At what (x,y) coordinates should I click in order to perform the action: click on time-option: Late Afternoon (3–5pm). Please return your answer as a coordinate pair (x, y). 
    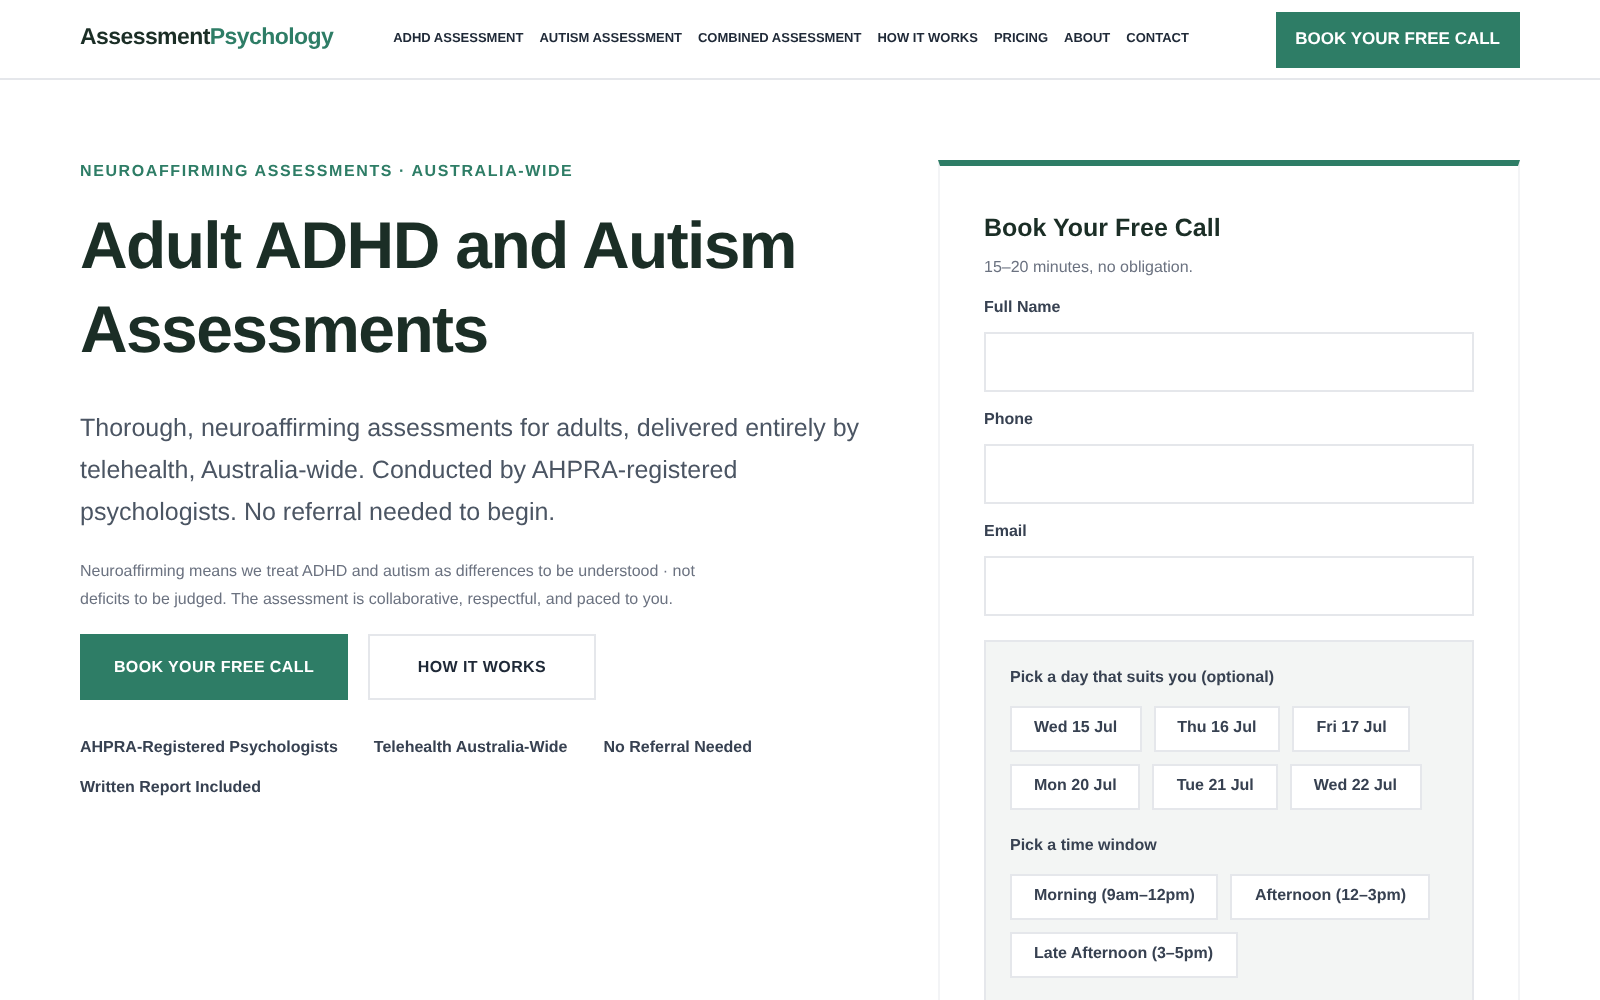
    Looking at the image, I should click on (1123, 954).